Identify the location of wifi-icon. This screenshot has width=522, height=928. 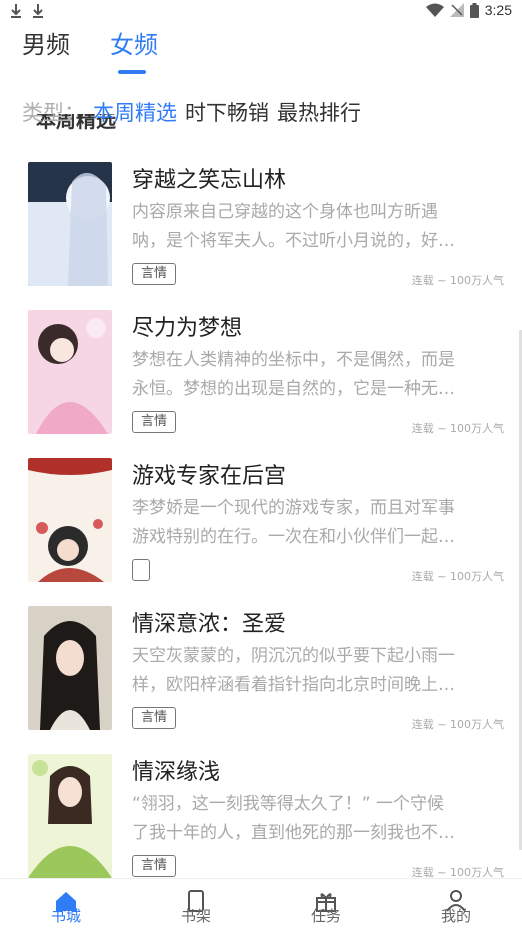
(434, 10).